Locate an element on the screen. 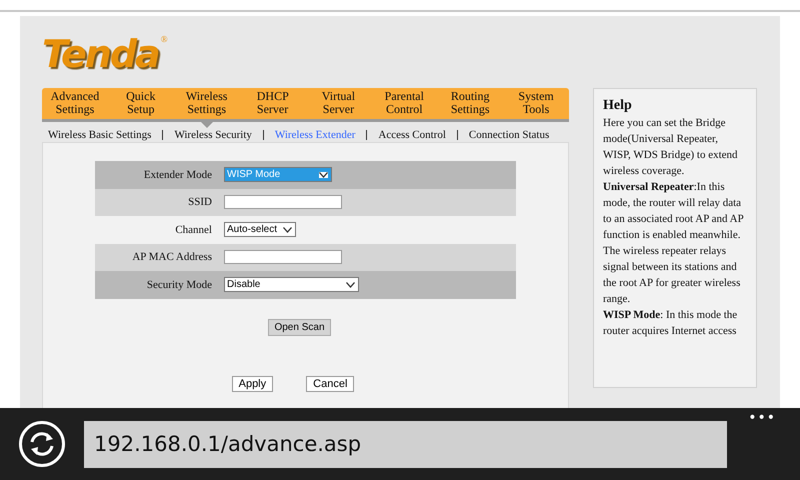 The height and width of the screenshot is (480, 800). refresh-icon is located at coordinates (42, 444).